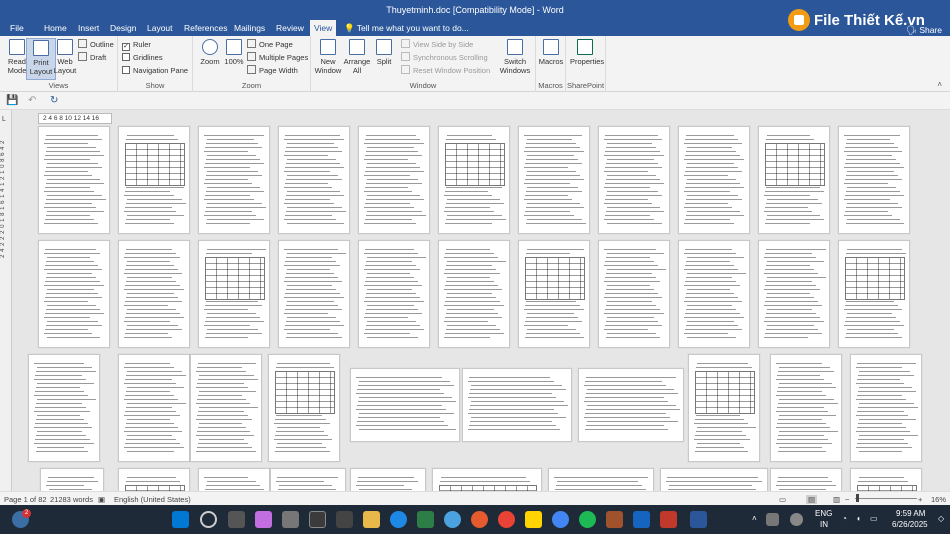 The image size is (950, 534). Describe the element at coordinates (205, 28) in the screenshot. I see `tab-references: References` at that location.